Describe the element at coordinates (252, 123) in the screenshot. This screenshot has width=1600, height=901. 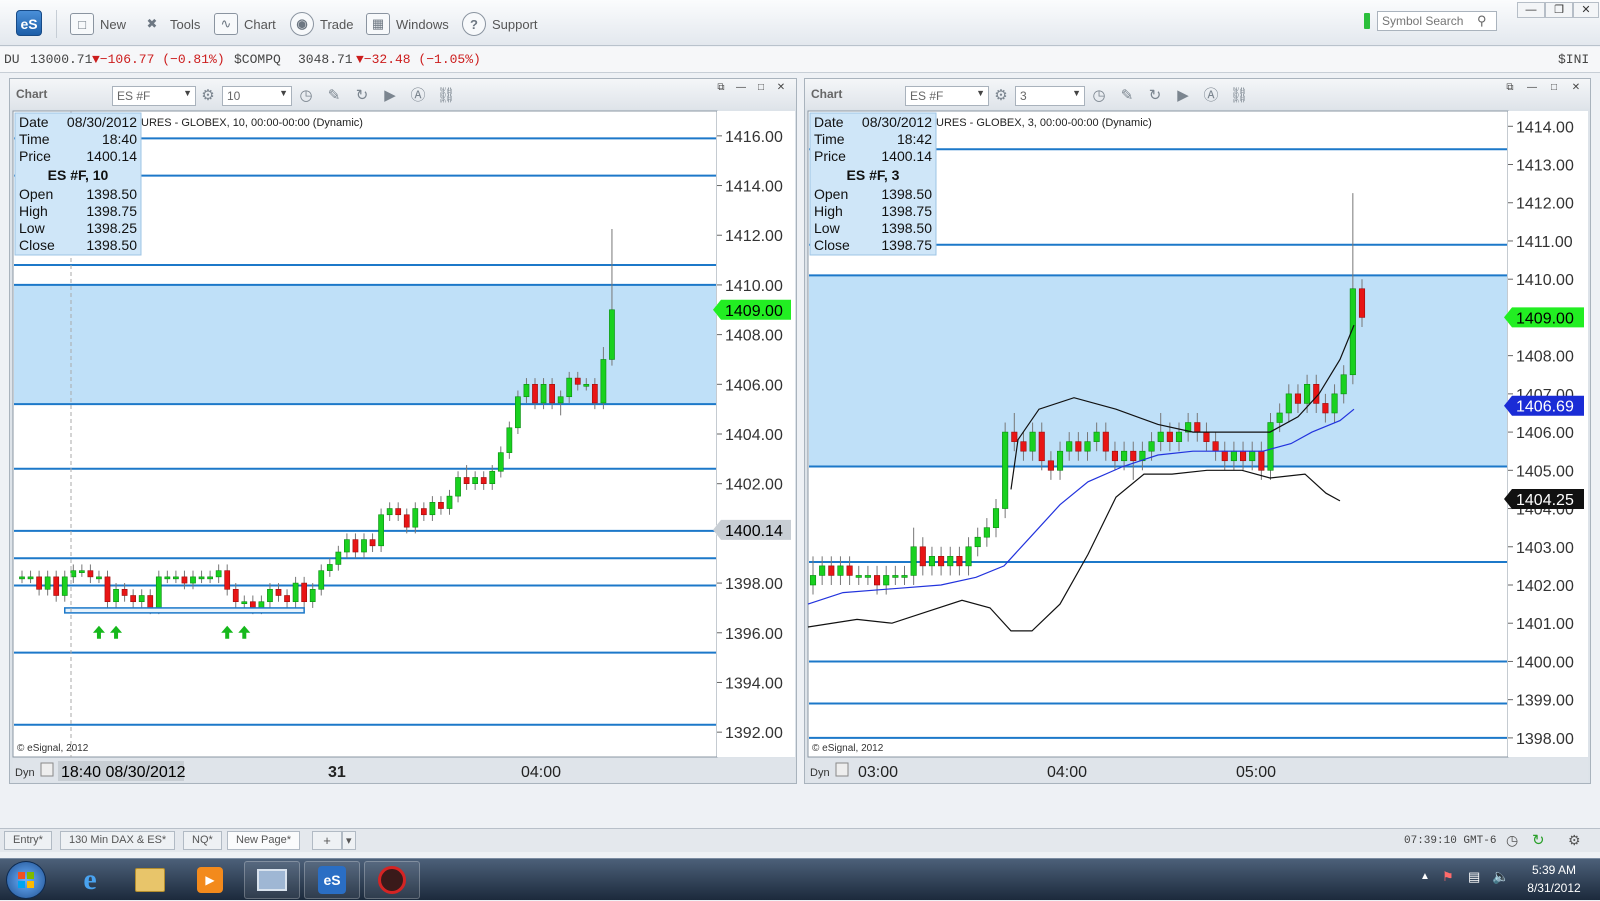
I see `chart-header-text: URES - GLOBEX, 10, 00:00-00:00 (Dynamic)` at that location.